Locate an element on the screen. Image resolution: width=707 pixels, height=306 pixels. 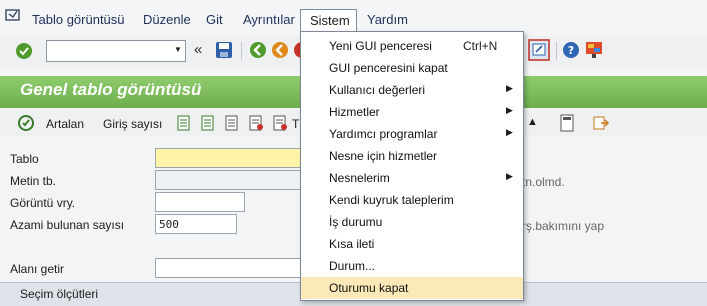
giris-sayisi-button: Giriş sayısı is located at coordinates (132, 124).